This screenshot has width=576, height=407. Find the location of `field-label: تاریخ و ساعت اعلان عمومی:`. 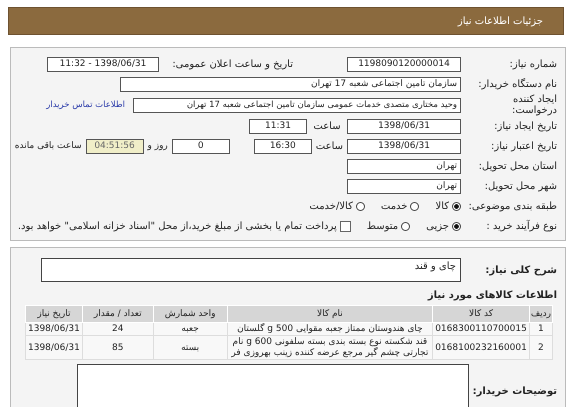

field-label: تاریخ و ساعت اعلان عمومی: is located at coordinates (232, 64).